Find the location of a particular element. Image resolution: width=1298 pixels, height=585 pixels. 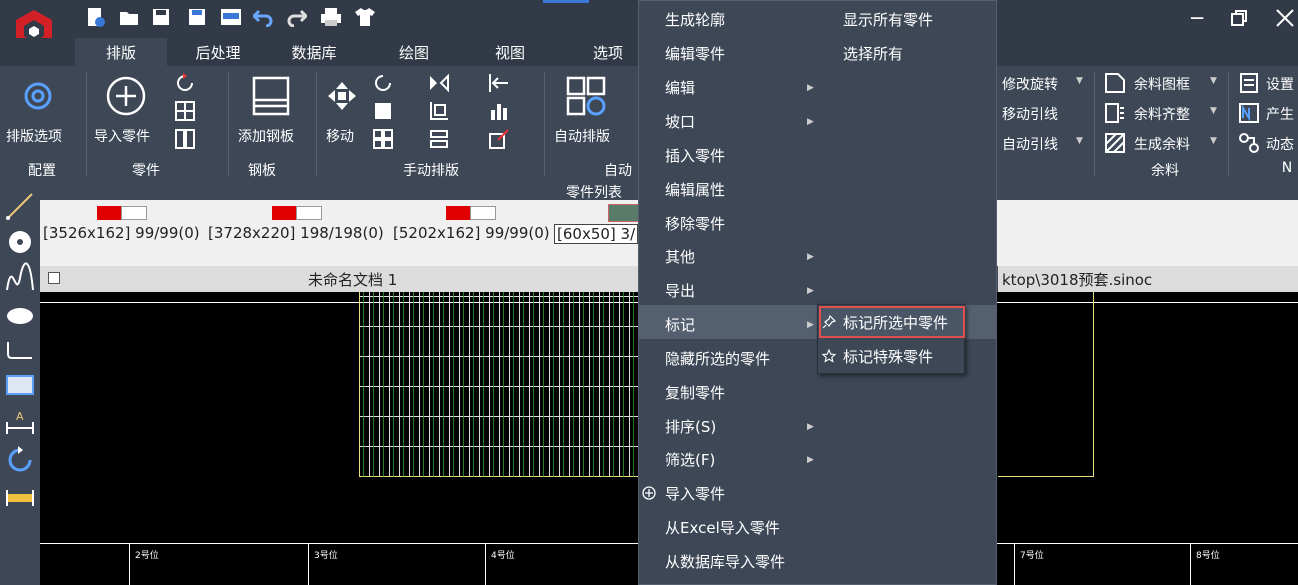

open-folder-icon is located at coordinates (129, 17).